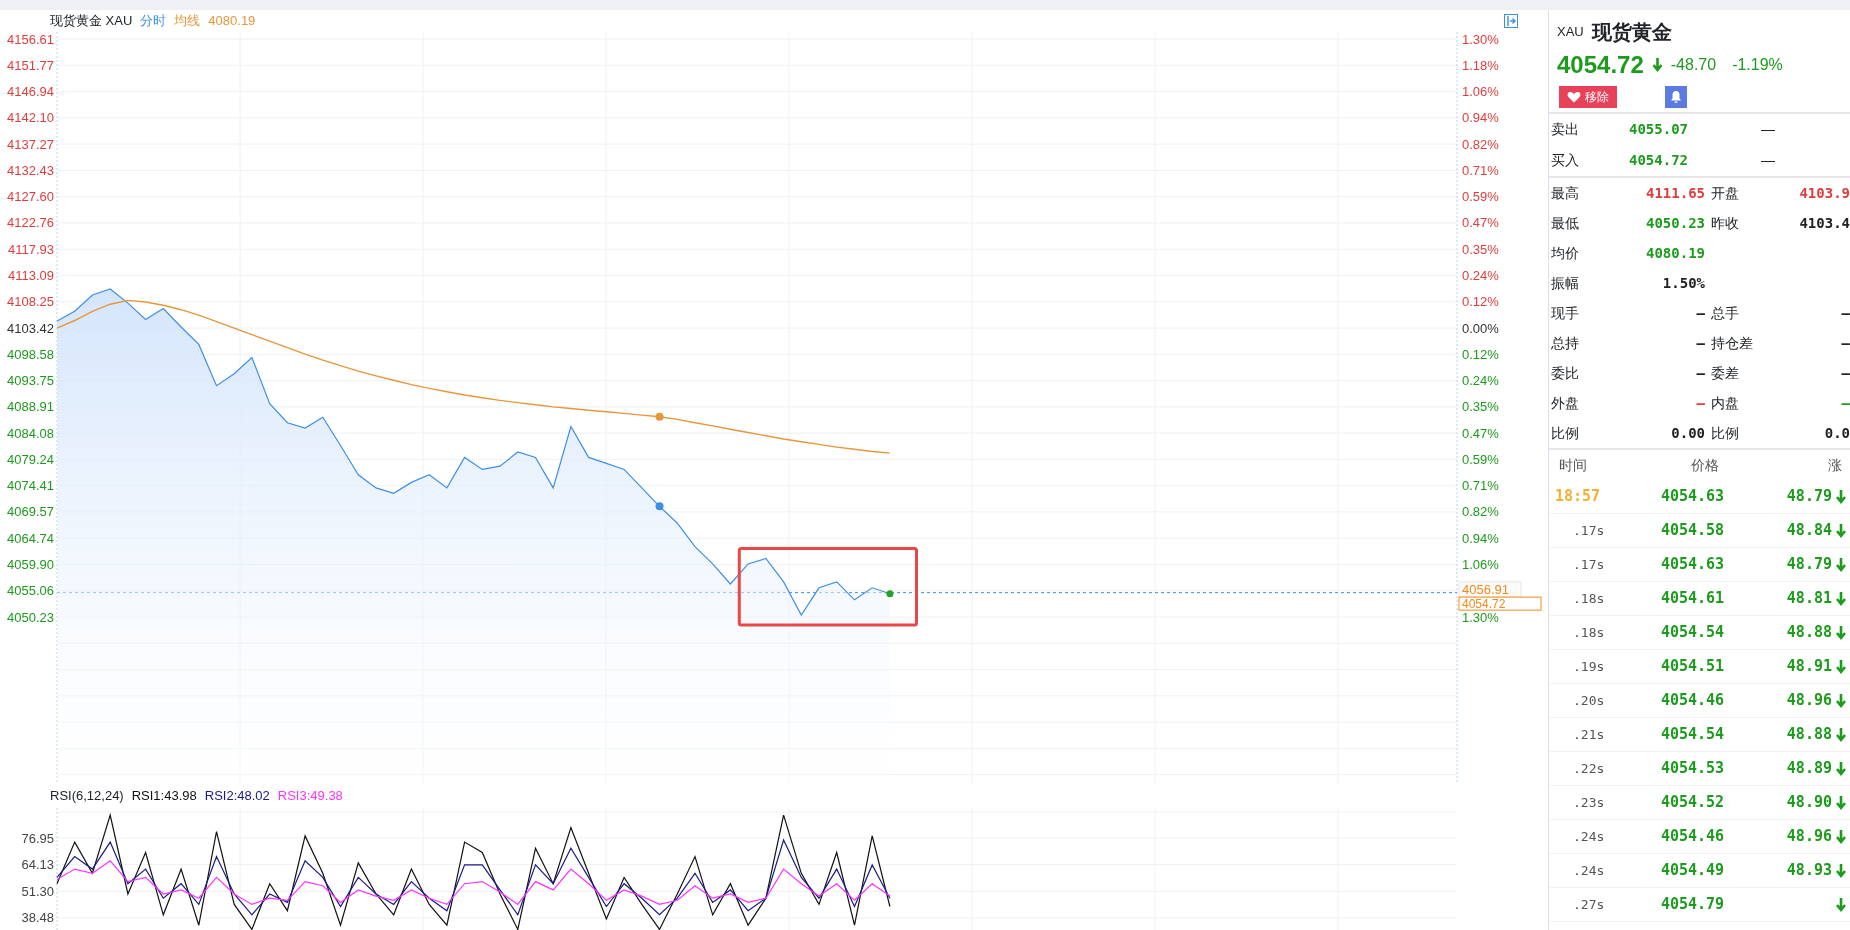 The width and height of the screenshot is (1850, 930). What do you see at coordinates (1565, 373) in the screenshot?
I see `field-label: 委比` at bounding box center [1565, 373].